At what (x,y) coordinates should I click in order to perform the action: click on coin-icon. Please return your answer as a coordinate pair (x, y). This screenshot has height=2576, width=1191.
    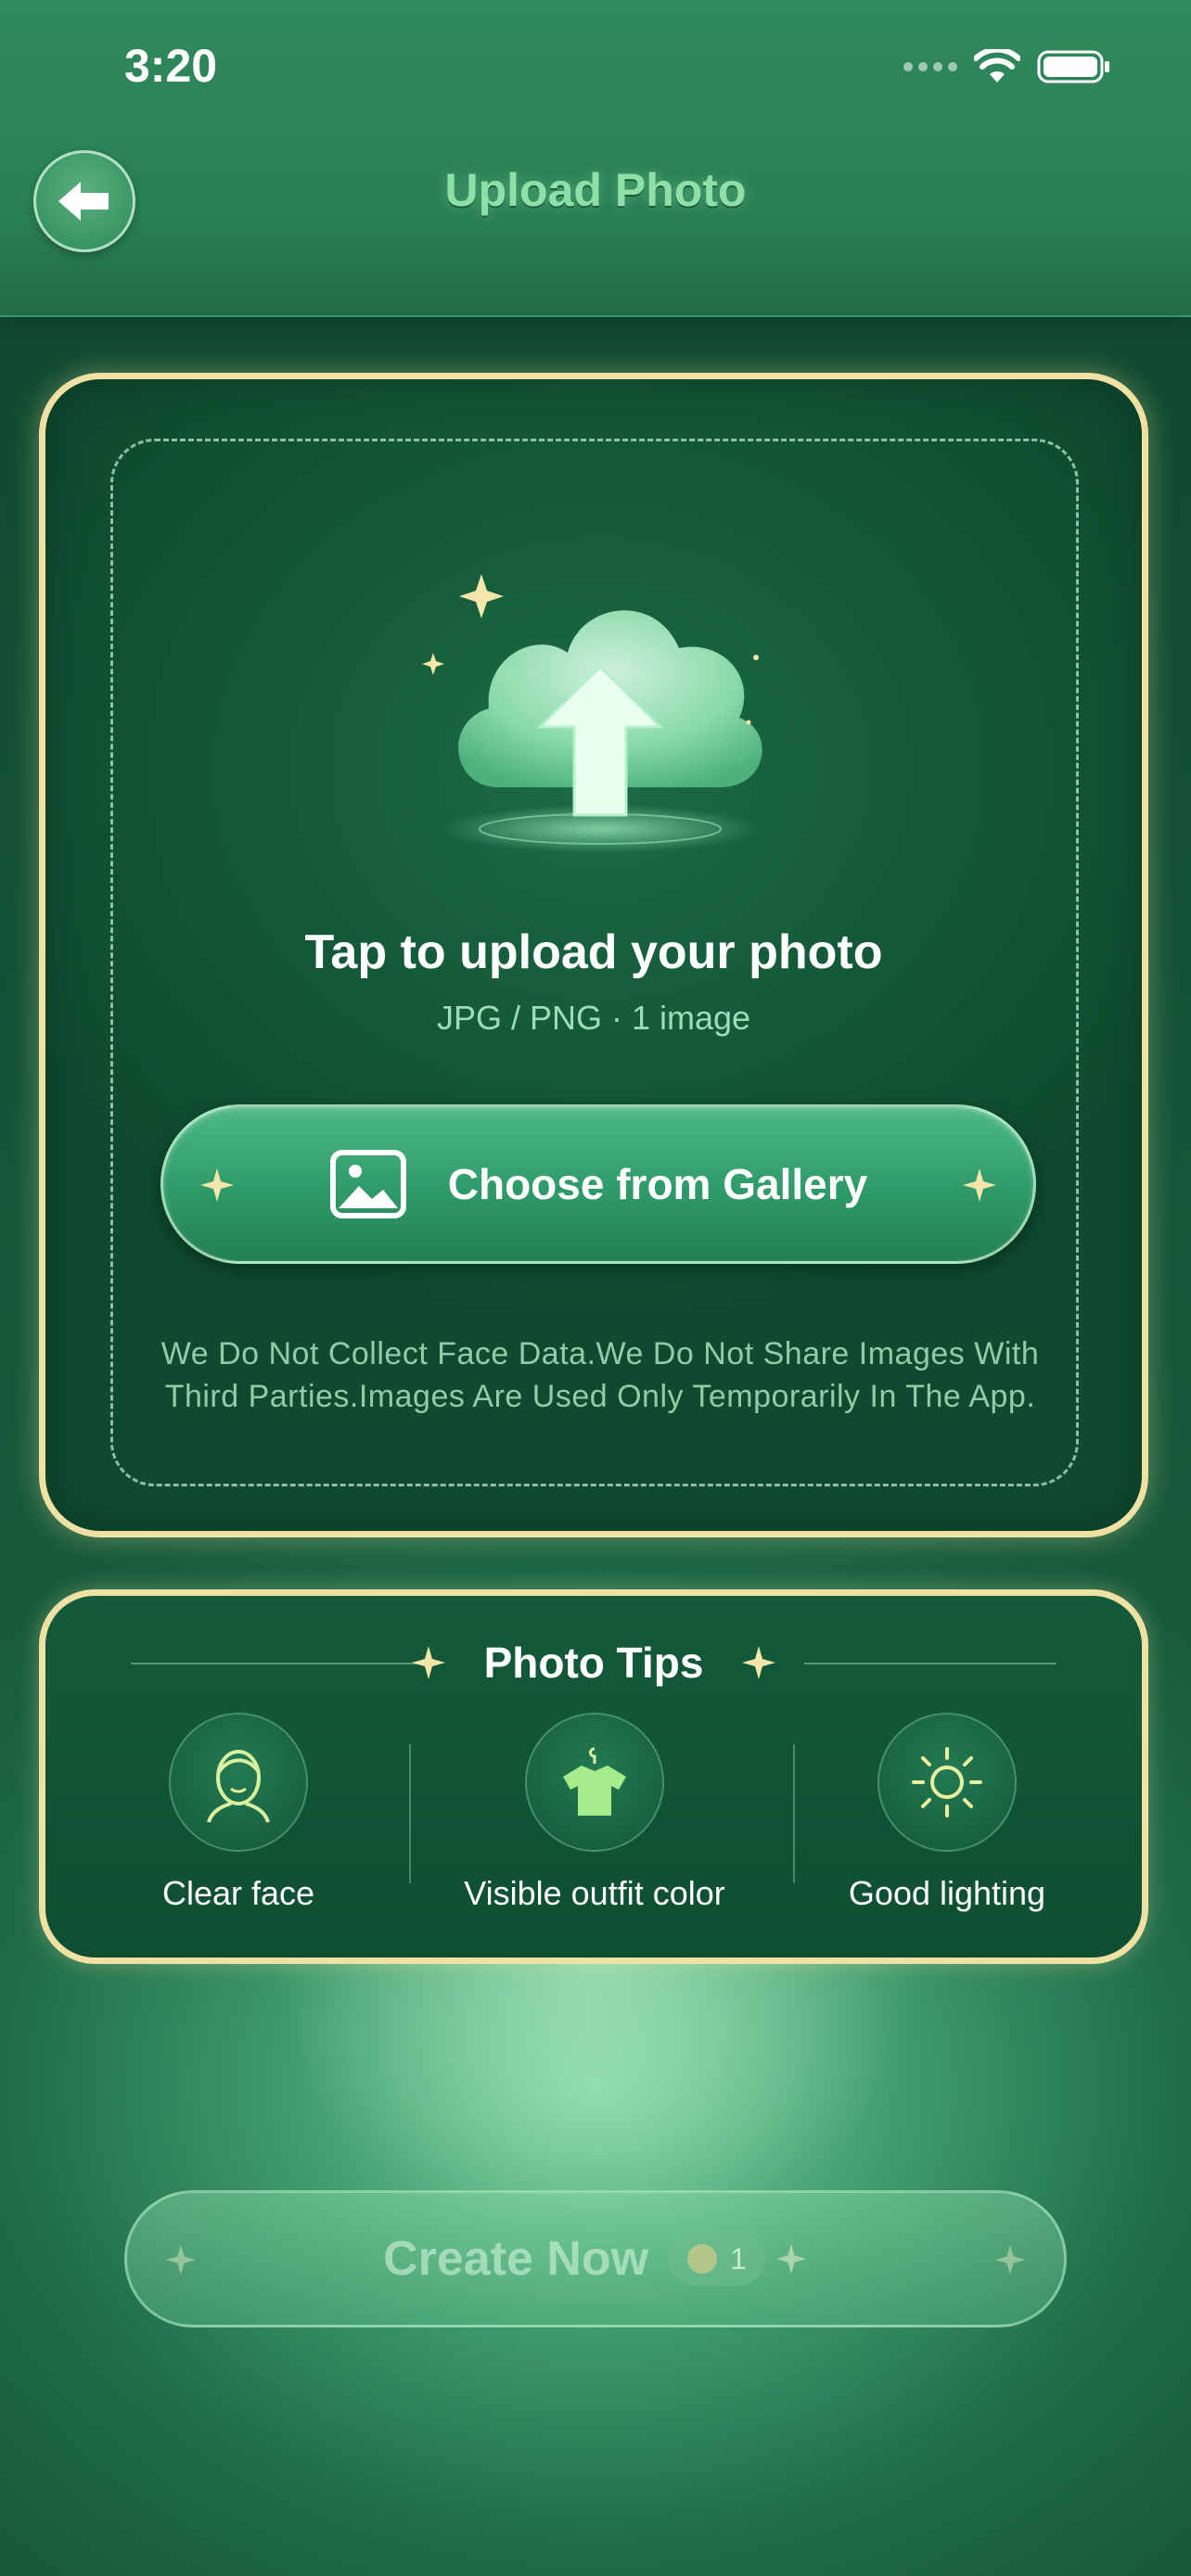
    Looking at the image, I should click on (702, 2259).